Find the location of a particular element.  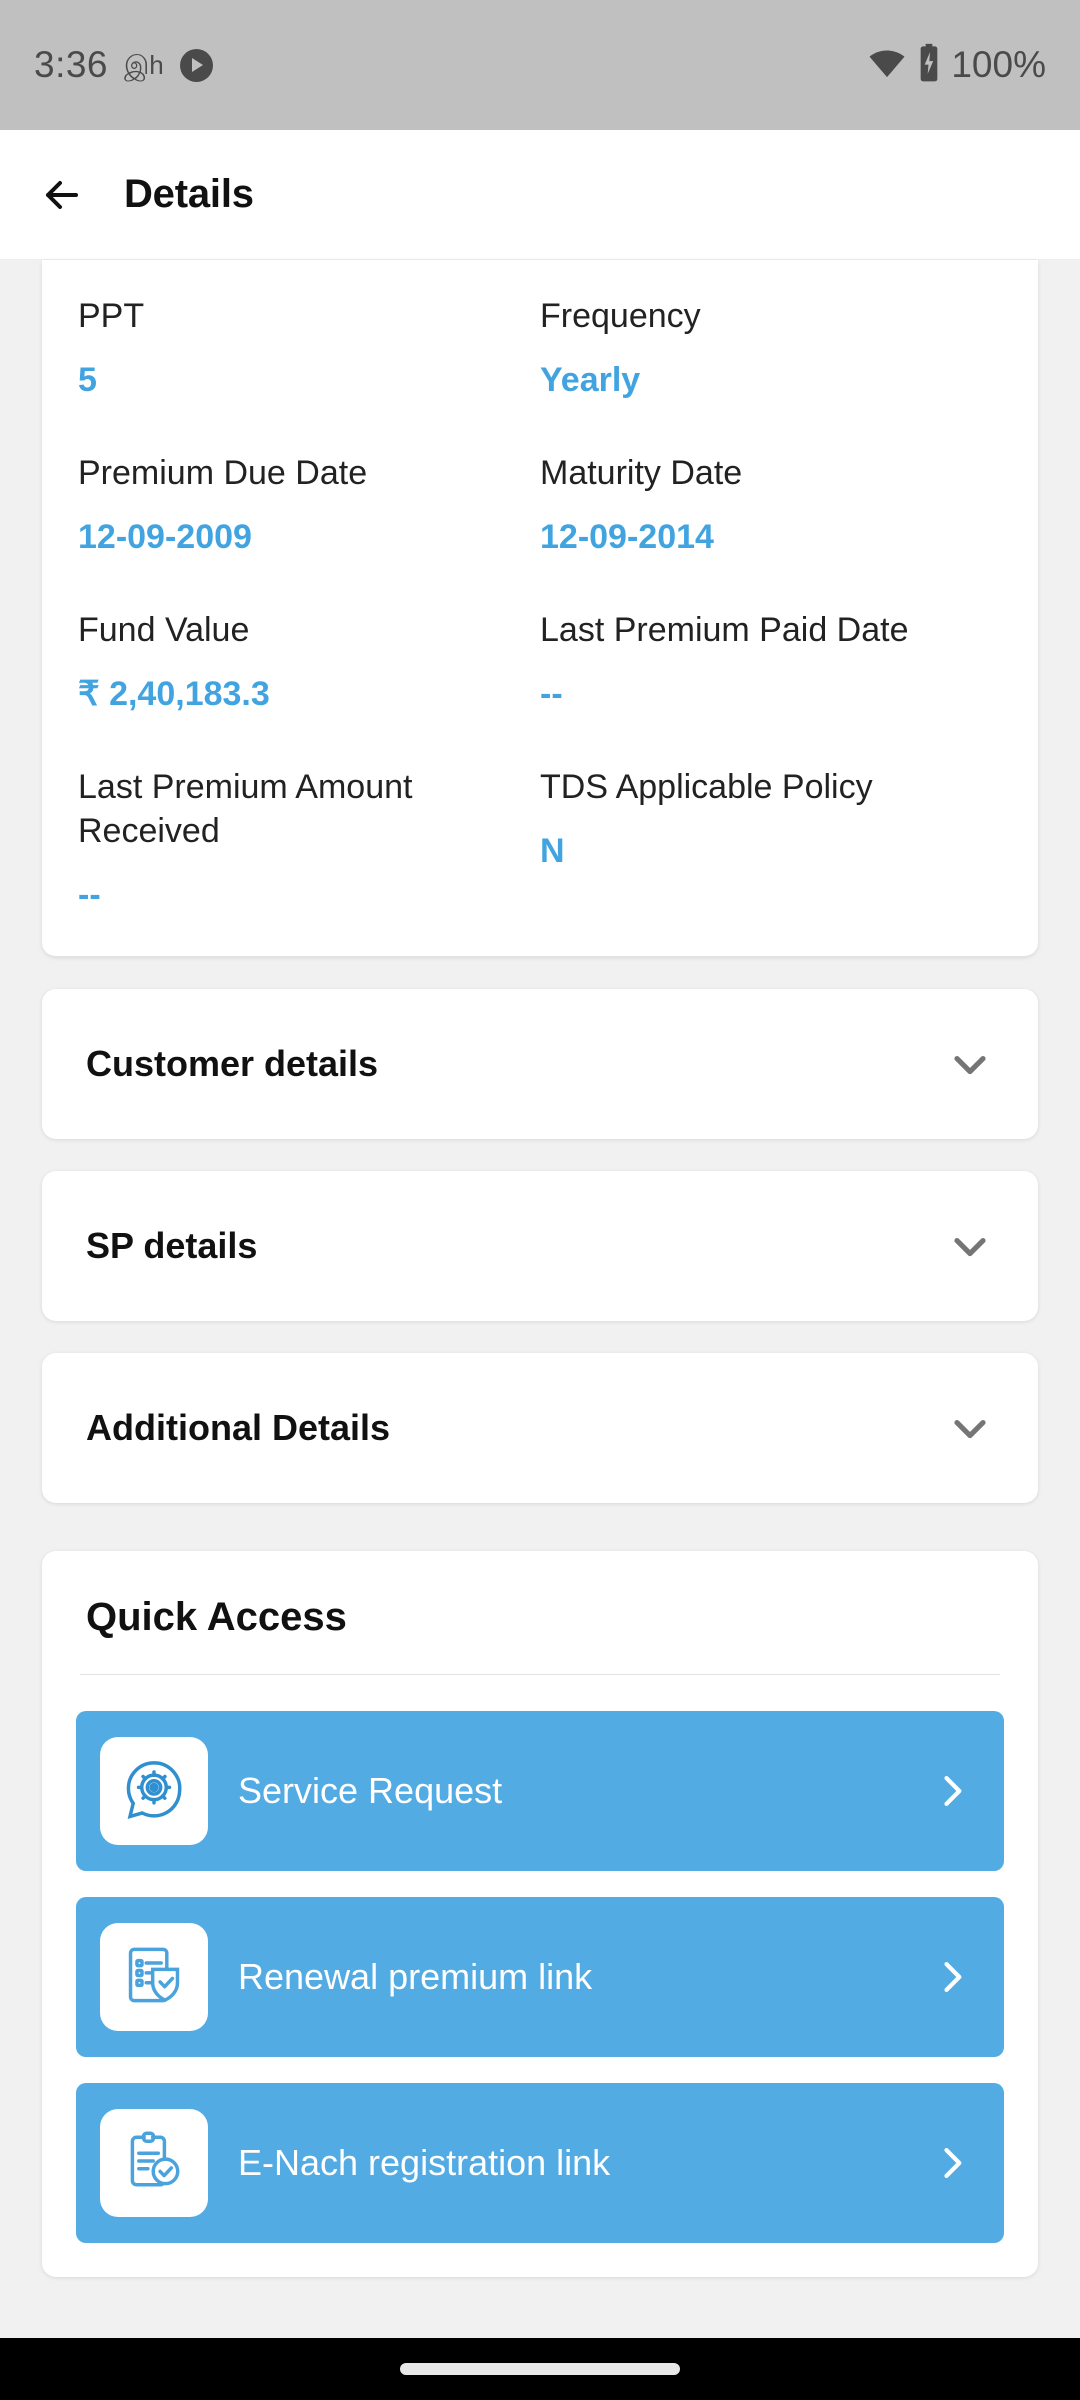

system-navigation-bar is located at coordinates (540, 2369).